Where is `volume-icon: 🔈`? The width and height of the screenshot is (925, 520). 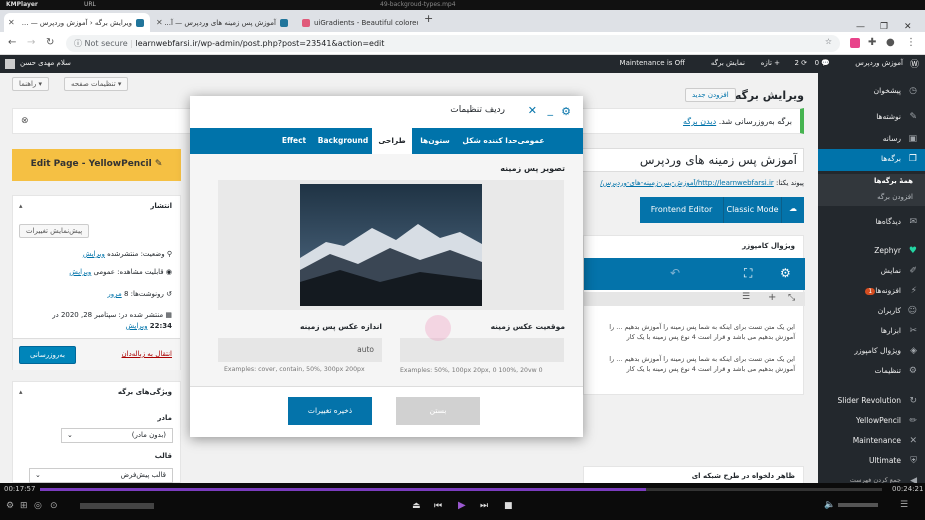 volume-icon: 🔈 is located at coordinates (829, 505).